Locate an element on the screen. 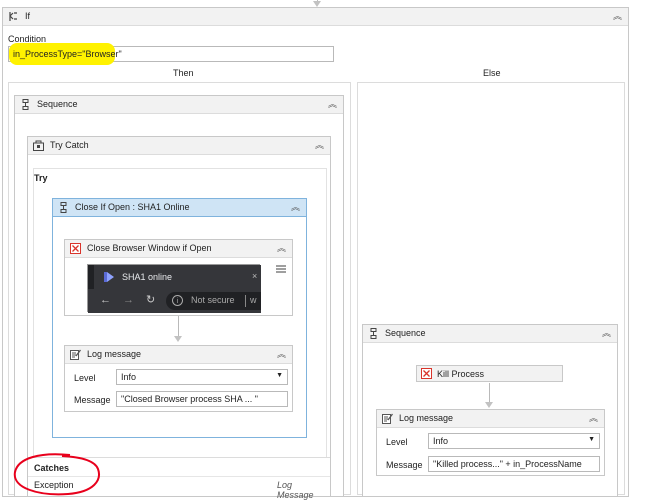 The width and height of the screenshot is (657, 500). browser-toolbar: ← → ↻ i Not secure w is located at coordinates (174, 301).